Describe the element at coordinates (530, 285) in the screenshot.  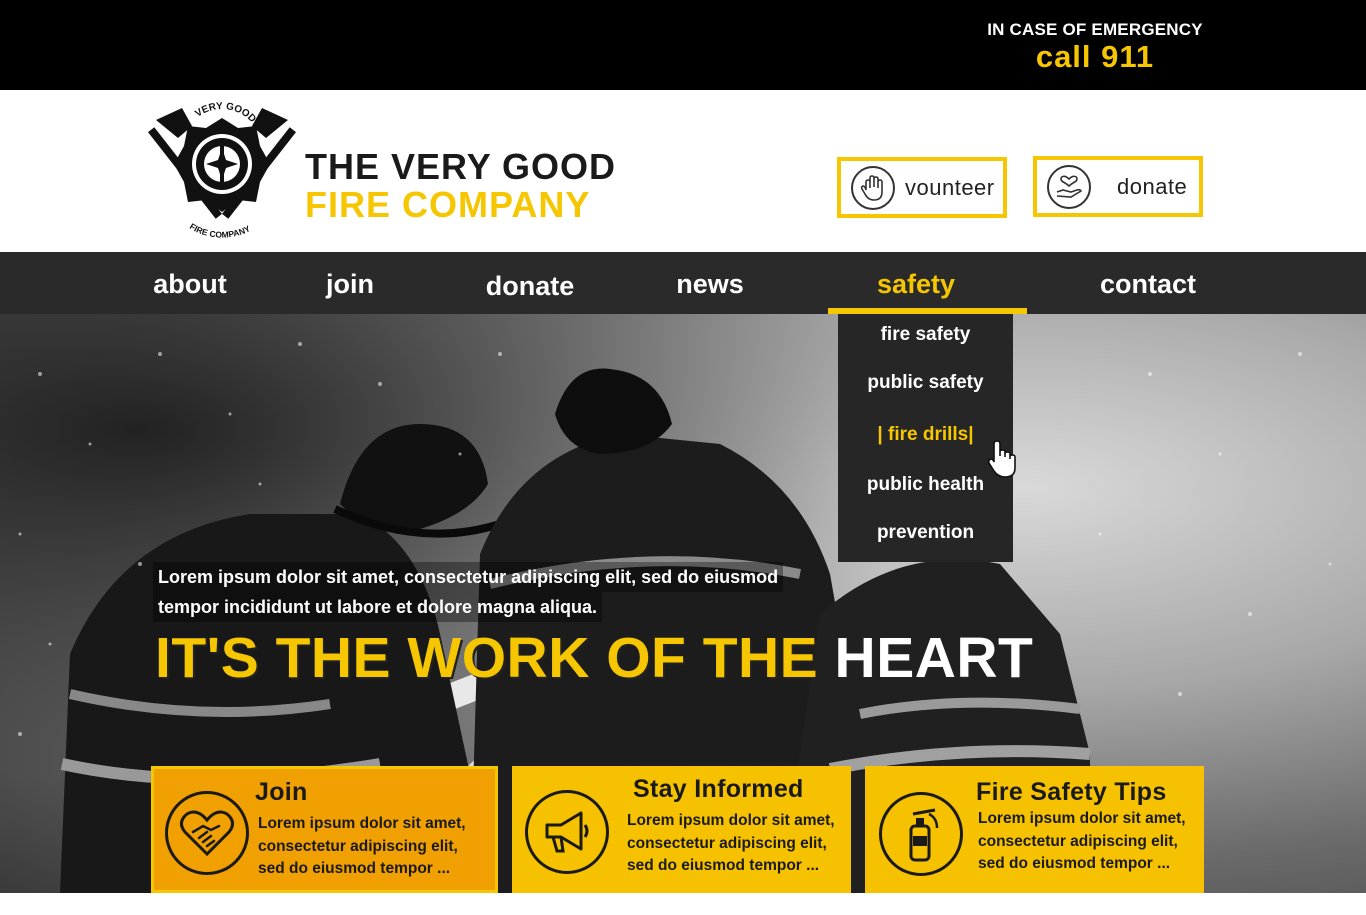
I see `nav-donate: donate` at that location.